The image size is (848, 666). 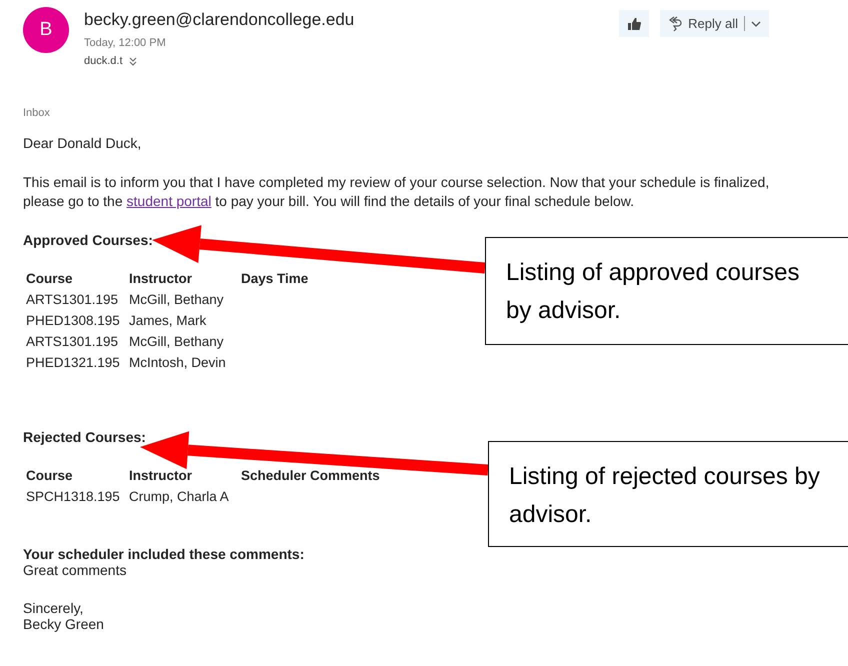 I want to click on expand-icon, so click(x=132, y=61).